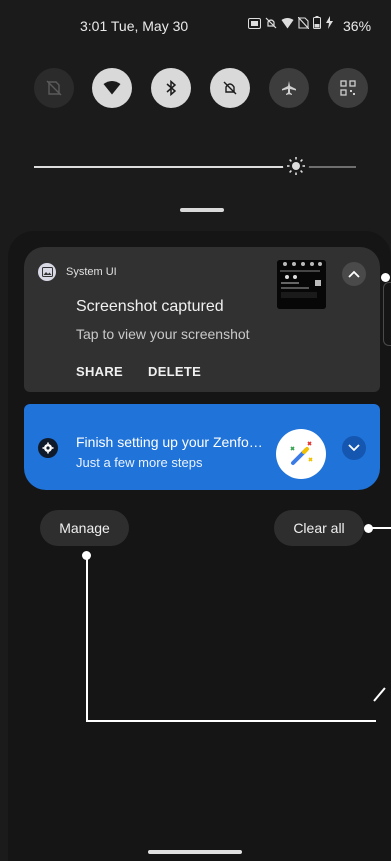 The height and width of the screenshot is (861, 391). Describe the element at coordinates (329, 24) in the screenshot. I see `charging-icon` at that location.